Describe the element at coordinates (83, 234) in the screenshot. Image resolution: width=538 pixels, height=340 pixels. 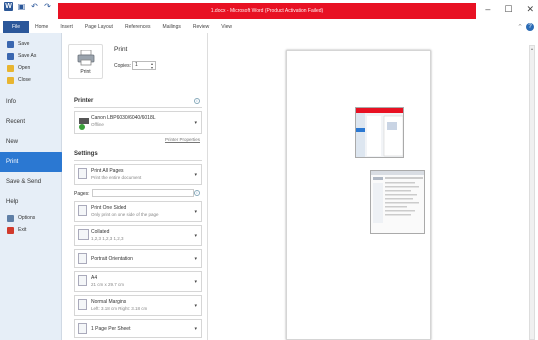
I see `collated-icon` at that location.